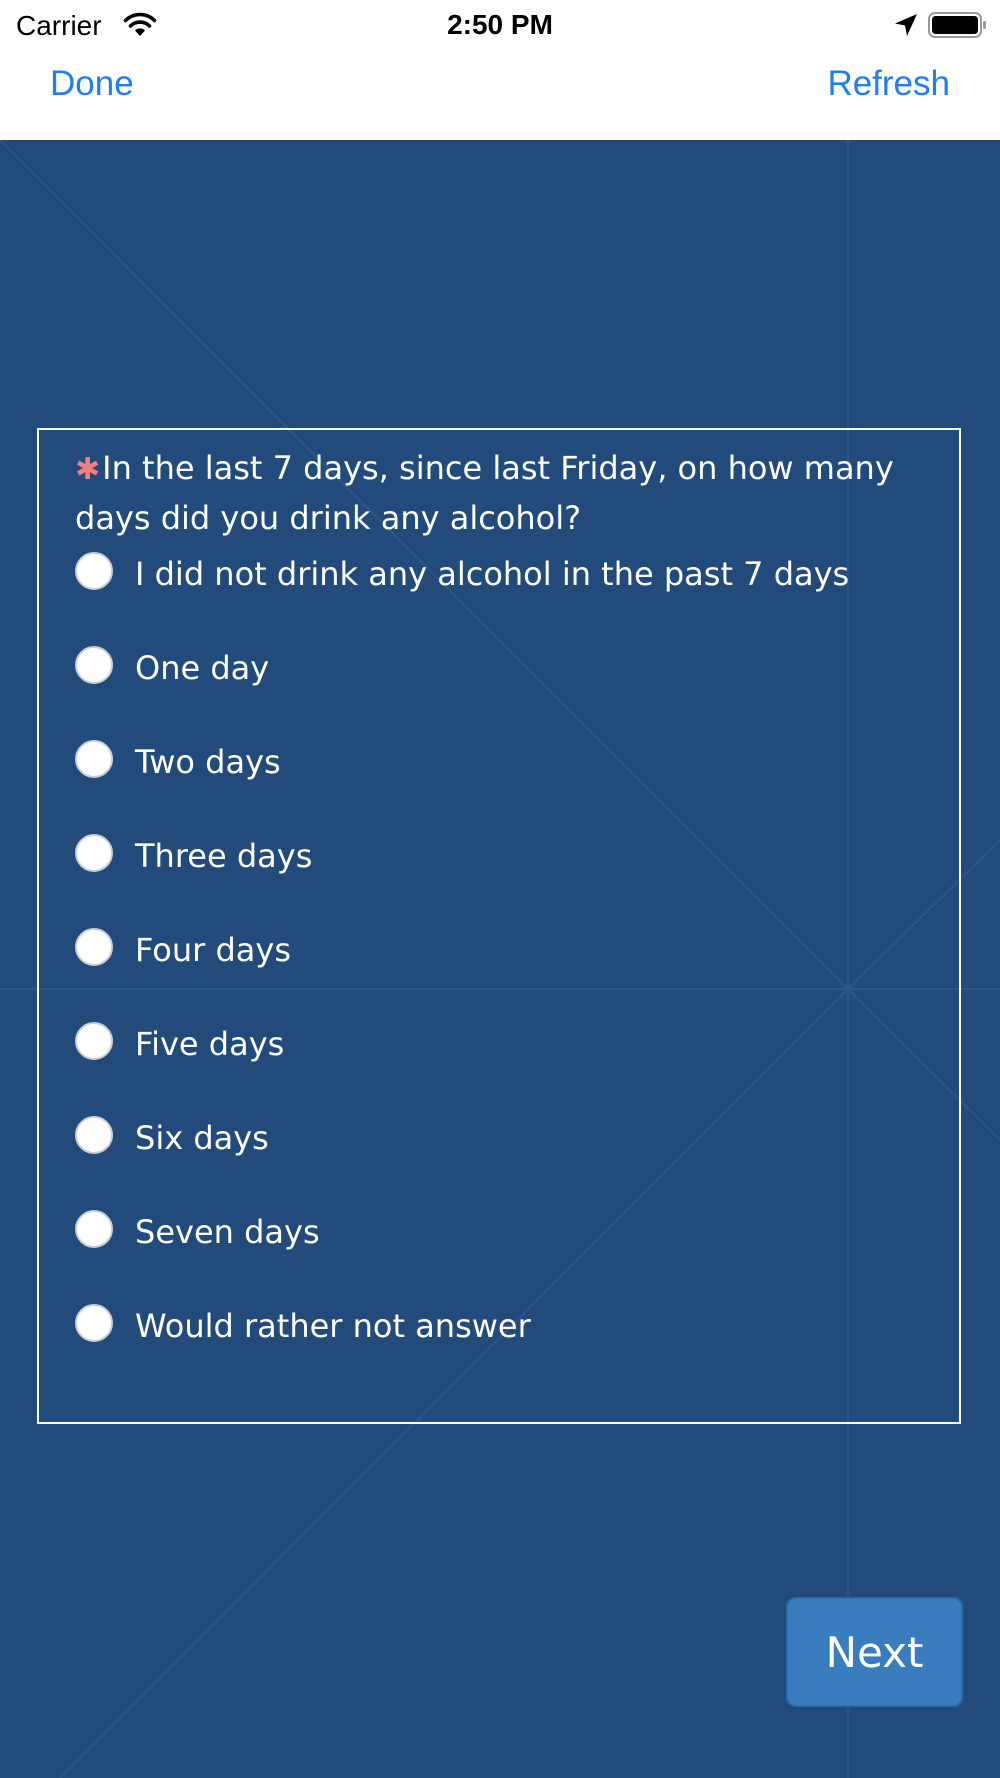 This screenshot has width=1000, height=1778. I want to click on battery-icon, so click(957, 25).